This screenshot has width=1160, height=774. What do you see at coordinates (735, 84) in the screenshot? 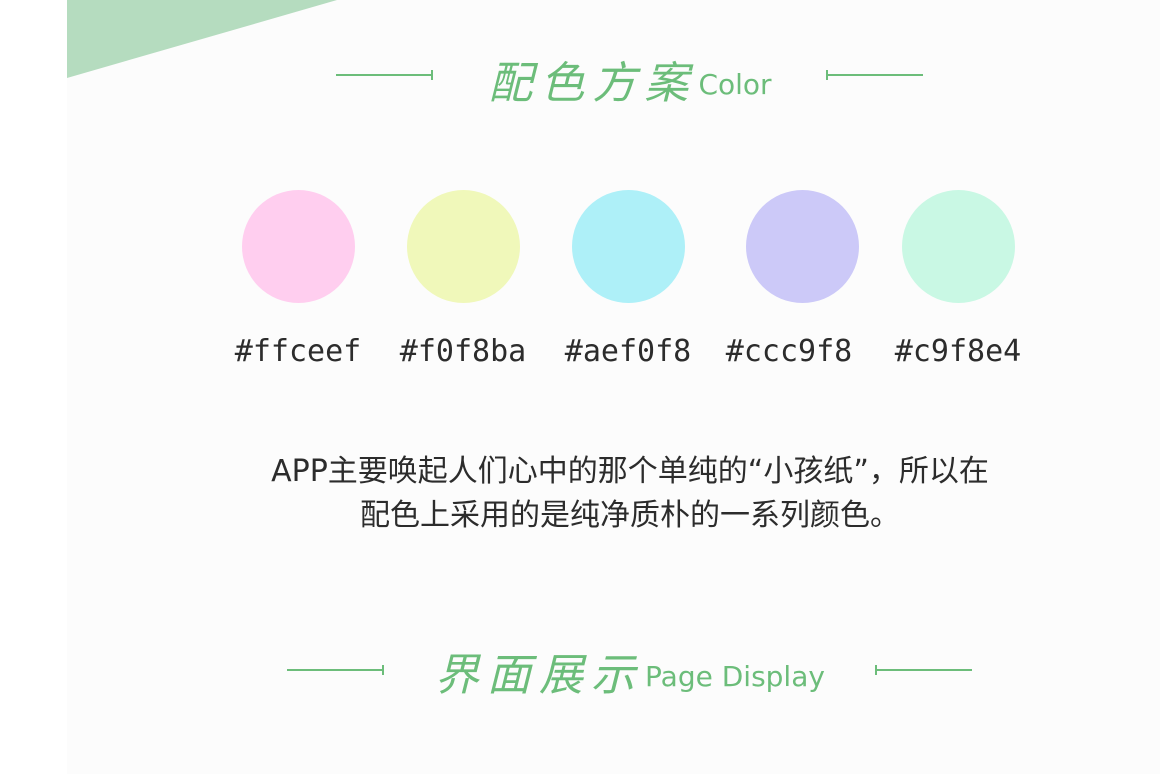
I see `color-title-en: Color` at bounding box center [735, 84].